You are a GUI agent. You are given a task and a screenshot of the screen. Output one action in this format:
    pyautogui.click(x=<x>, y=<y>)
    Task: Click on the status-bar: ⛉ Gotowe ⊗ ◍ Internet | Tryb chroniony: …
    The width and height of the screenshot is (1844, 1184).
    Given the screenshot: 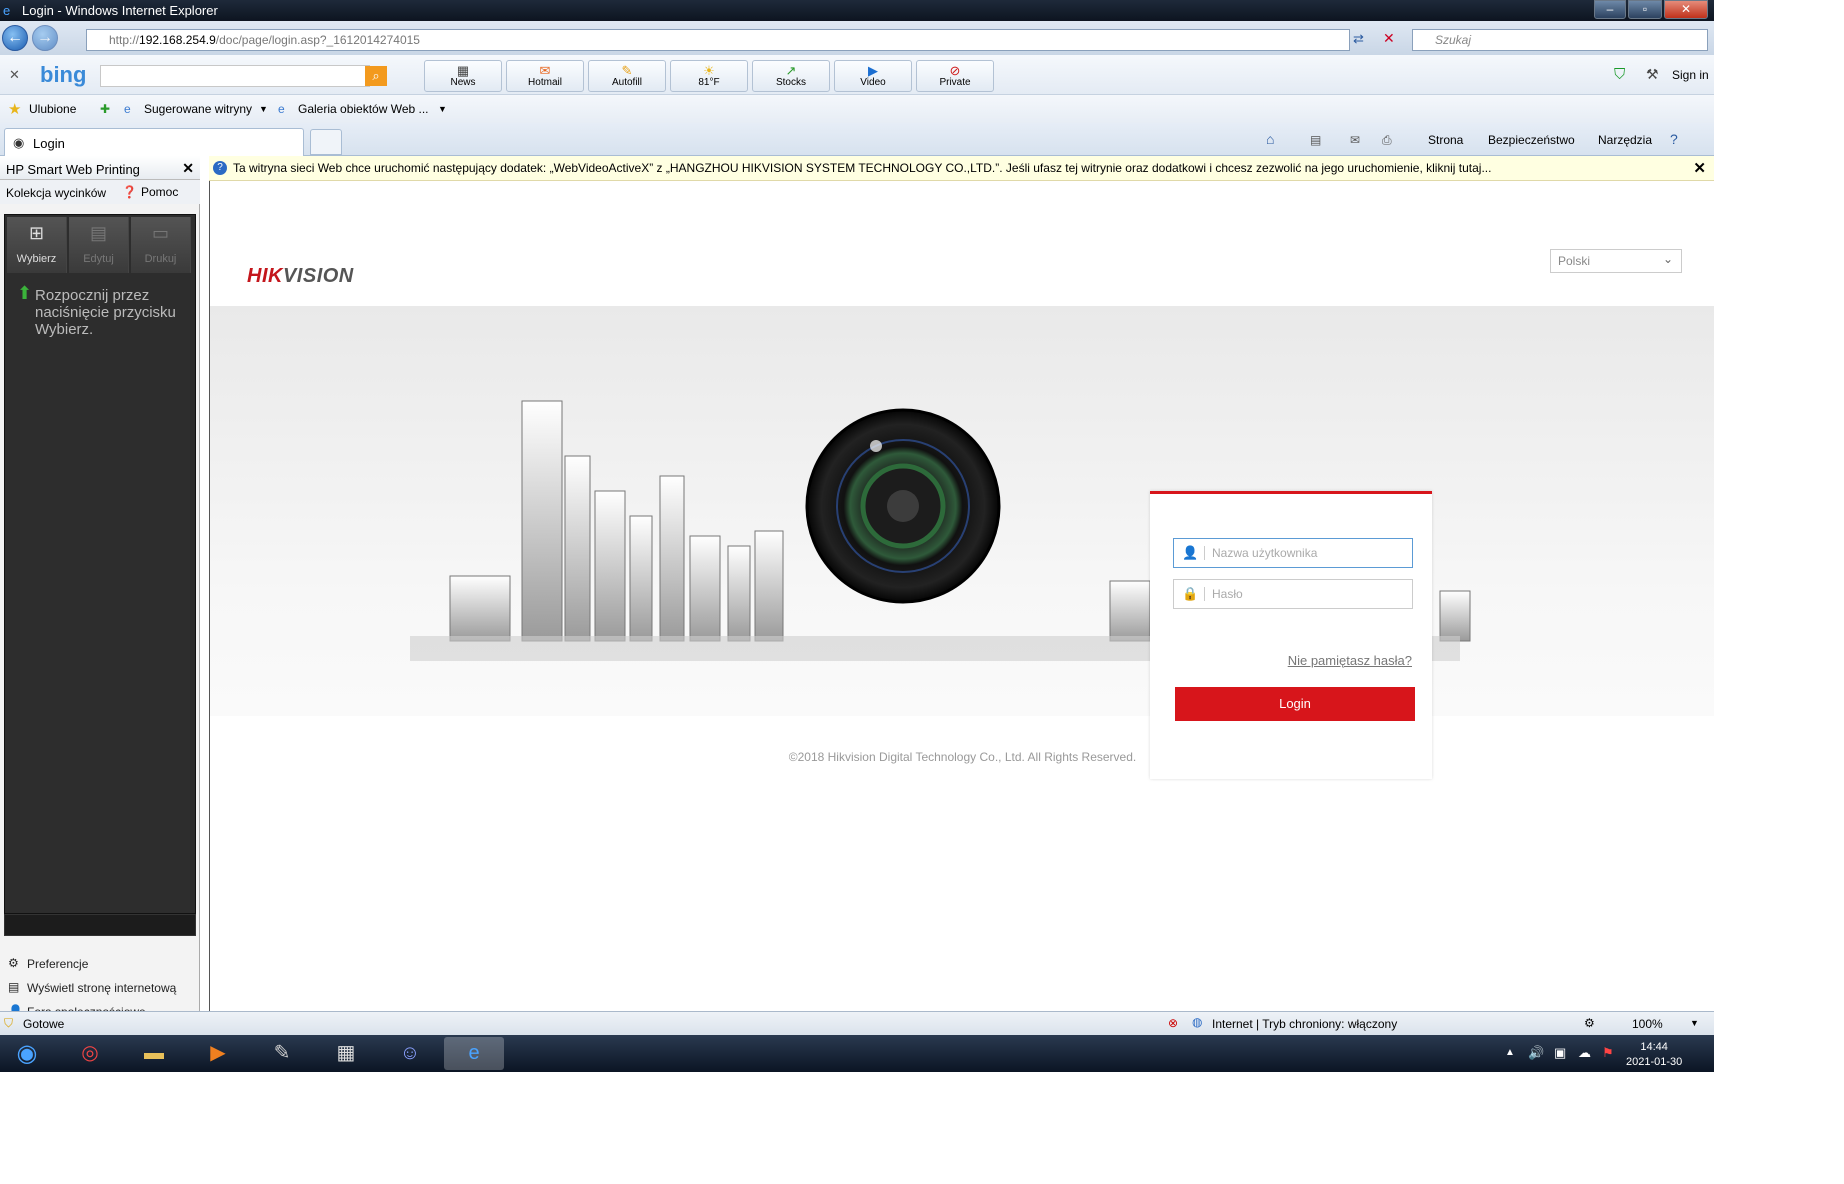 What is the action you would take?
    pyautogui.click(x=857, y=1023)
    